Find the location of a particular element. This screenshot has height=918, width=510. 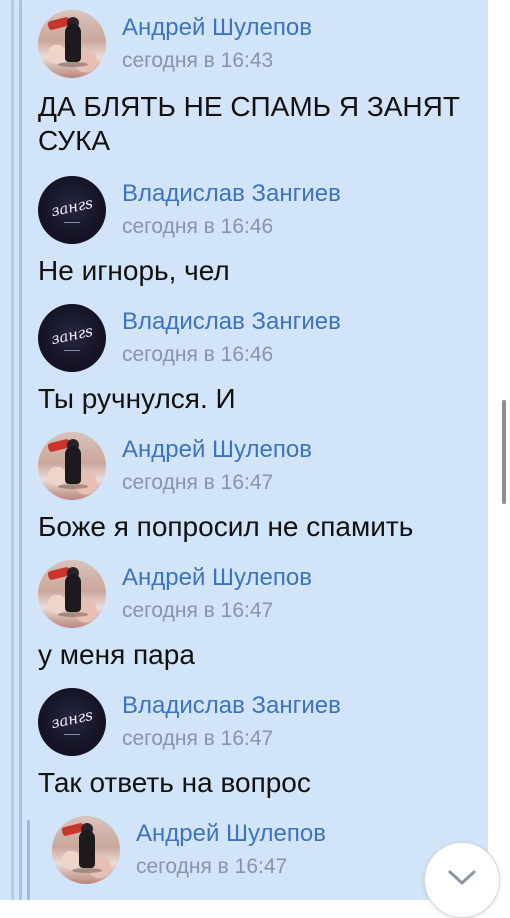

message-text: ДА БЛЯТЬ НЕ СПАМЬ Я ЗАНЯТ СУКА is located at coordinates (249, 123).